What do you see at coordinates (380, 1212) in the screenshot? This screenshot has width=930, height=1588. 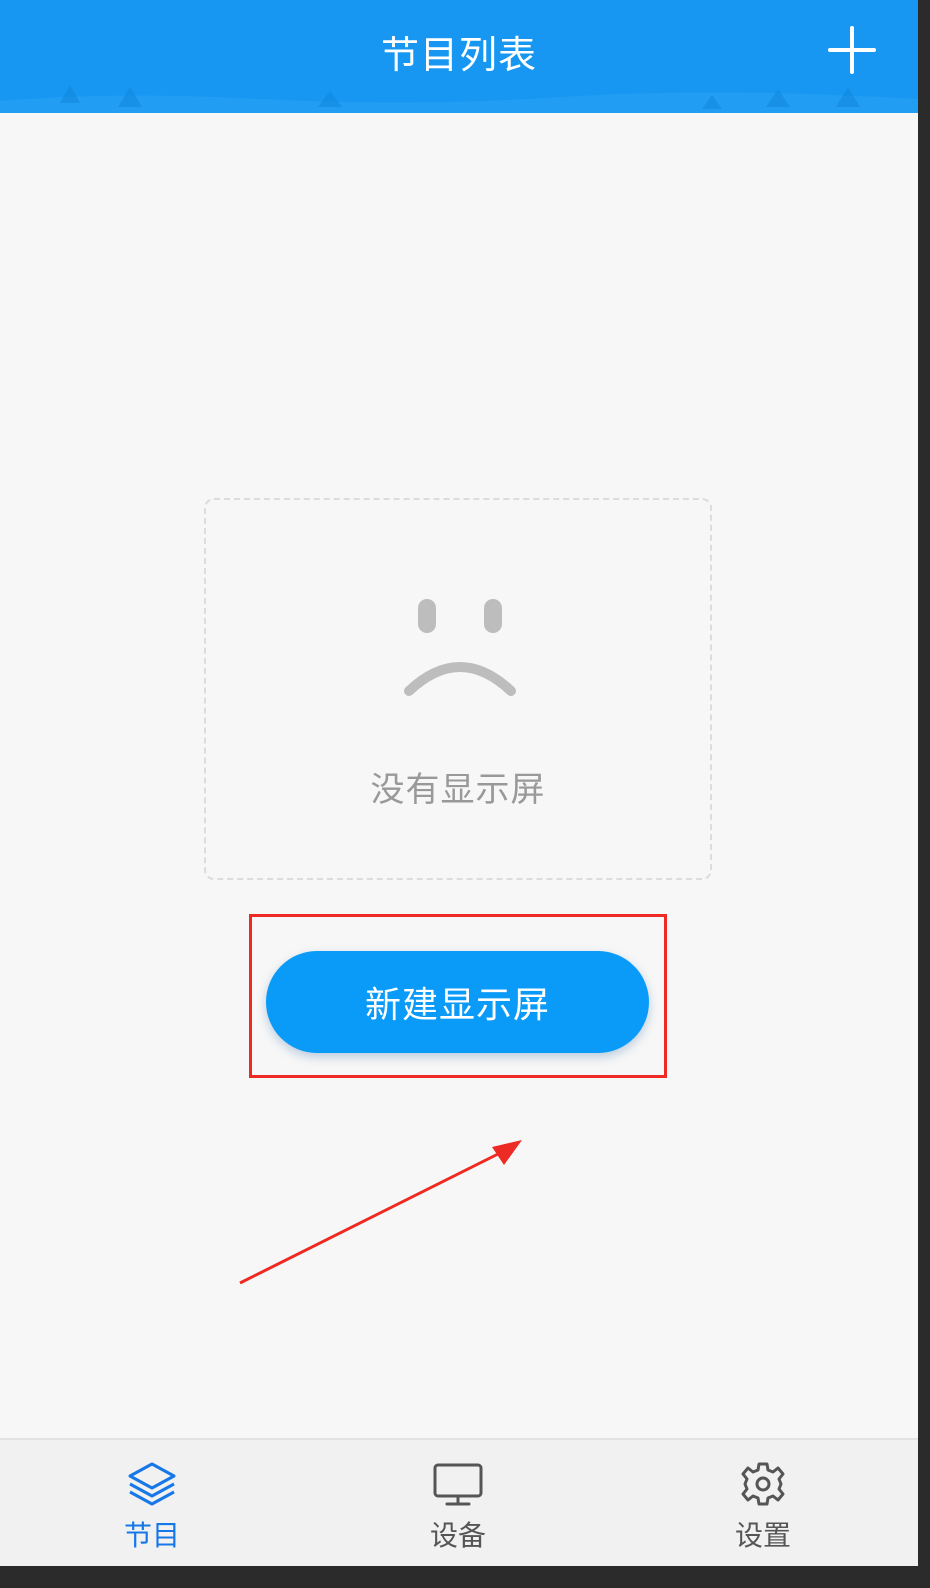 I see `annotation-arrow` at bounding box center [380, 1212].